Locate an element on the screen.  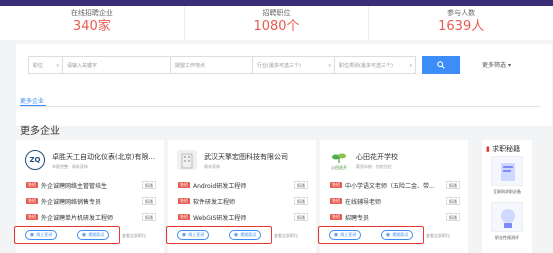
sidebar-title-text: 求职秘籍 is located at coordinates (506, 149).